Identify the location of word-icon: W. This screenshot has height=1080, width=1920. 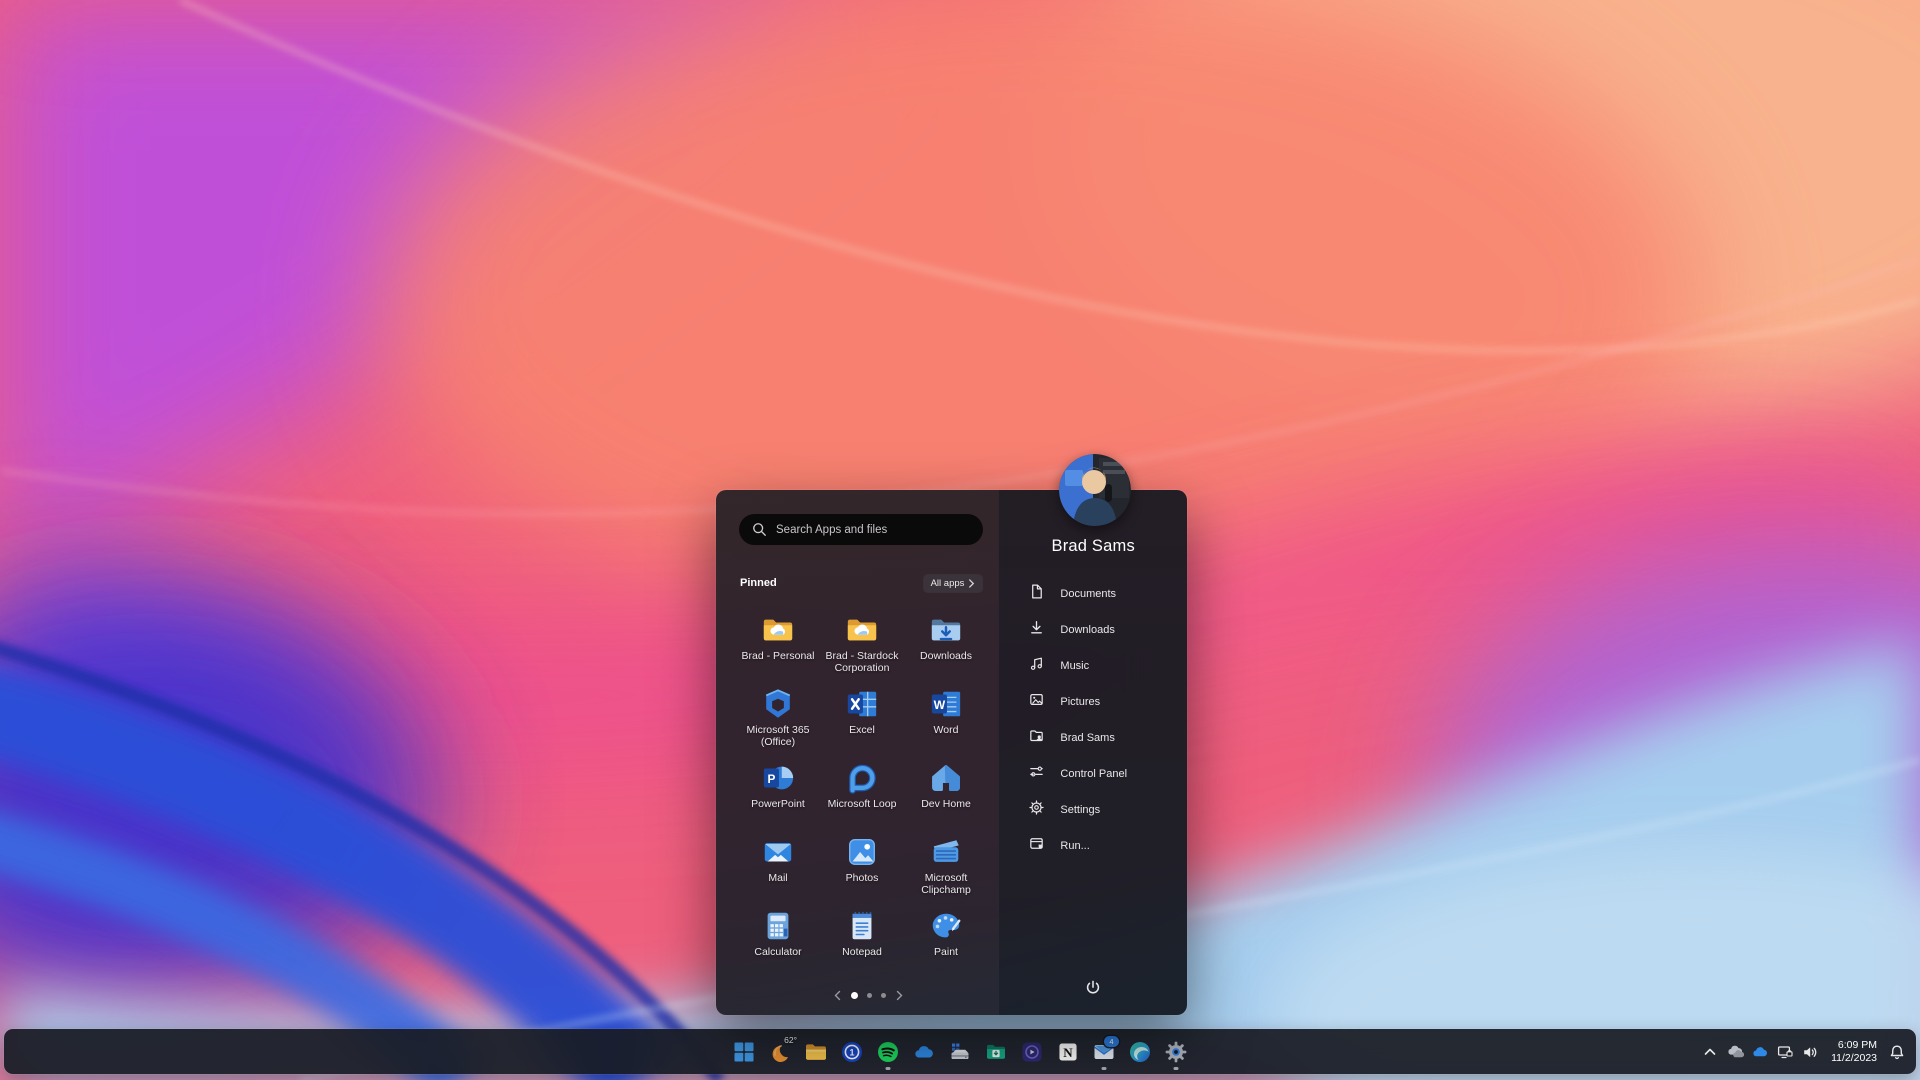
(946, 704).